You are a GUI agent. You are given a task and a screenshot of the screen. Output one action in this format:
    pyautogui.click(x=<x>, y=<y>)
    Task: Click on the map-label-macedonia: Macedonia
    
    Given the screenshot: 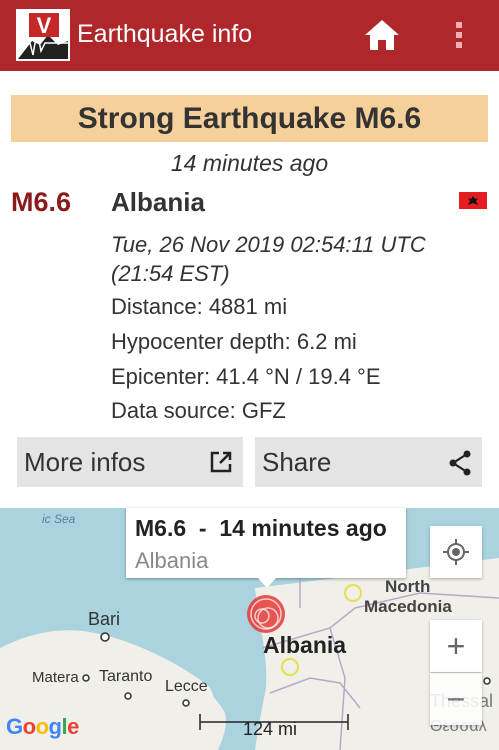 What is the action you would take?
    pyautogui.click(x=408, y=606)
    